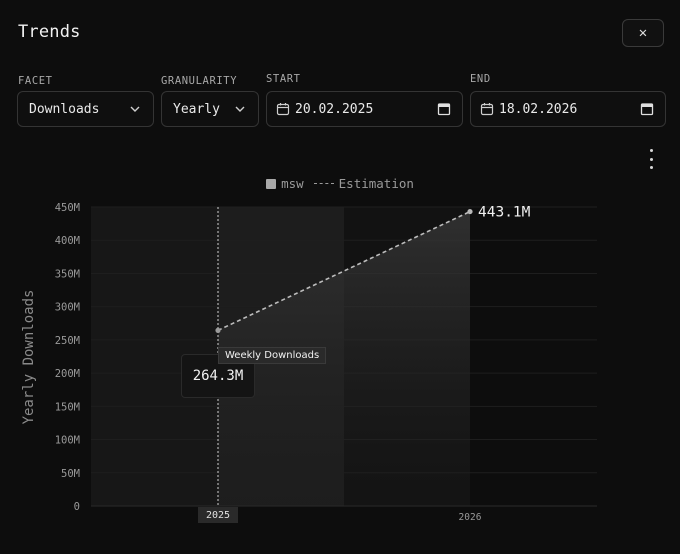  I want to click on y-tick-label: 450M, so click(67, 208).